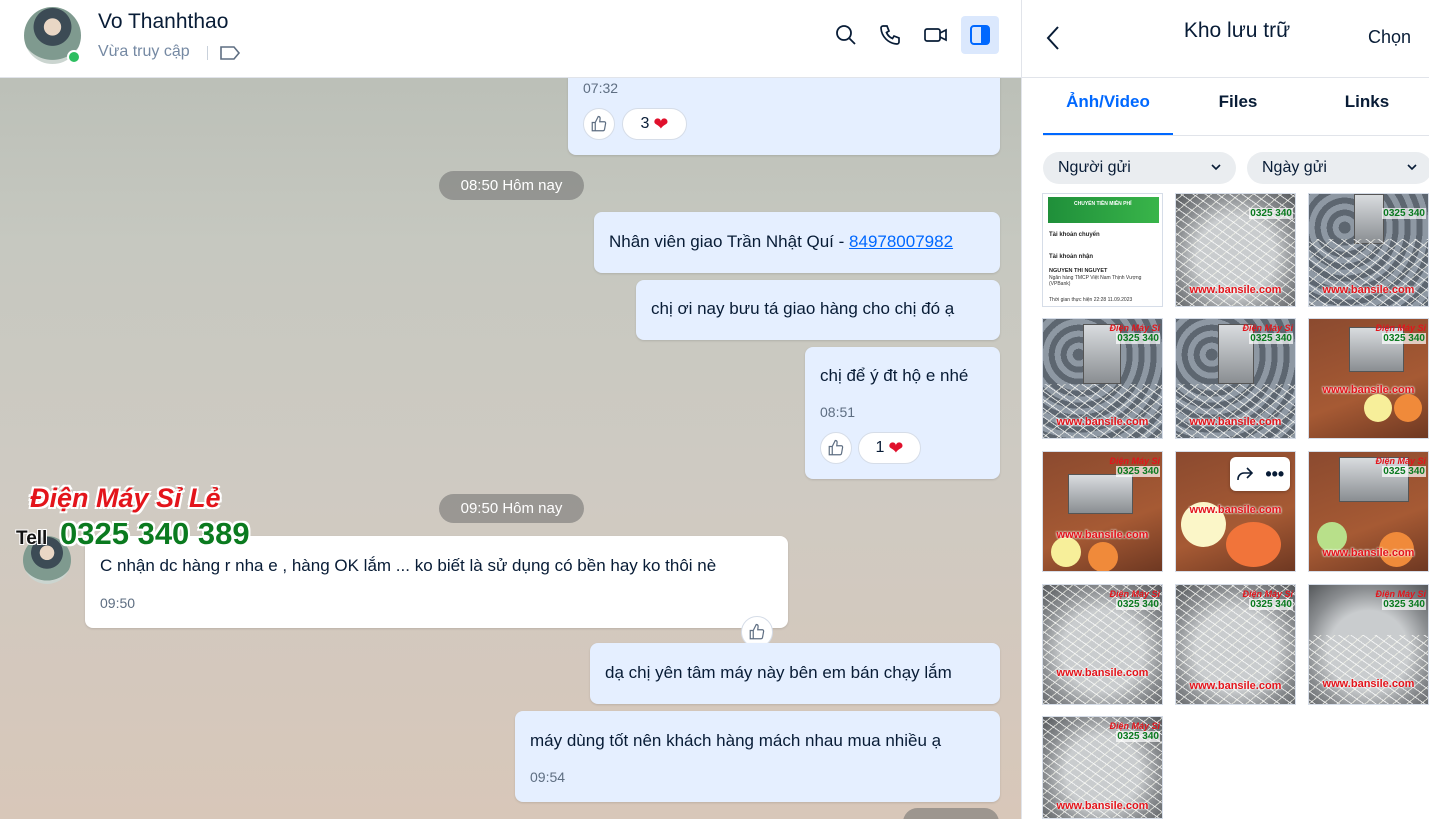 This screenshot has height=819, width=1429. Describe the element at coordinates (894, 375) in the screenshot. I see `message-text: chị để ý đt hộ e nhé` at that location.